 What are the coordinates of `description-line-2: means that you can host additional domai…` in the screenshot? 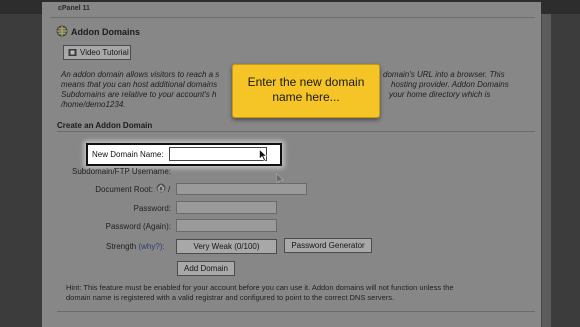 It's located at (139, 84).